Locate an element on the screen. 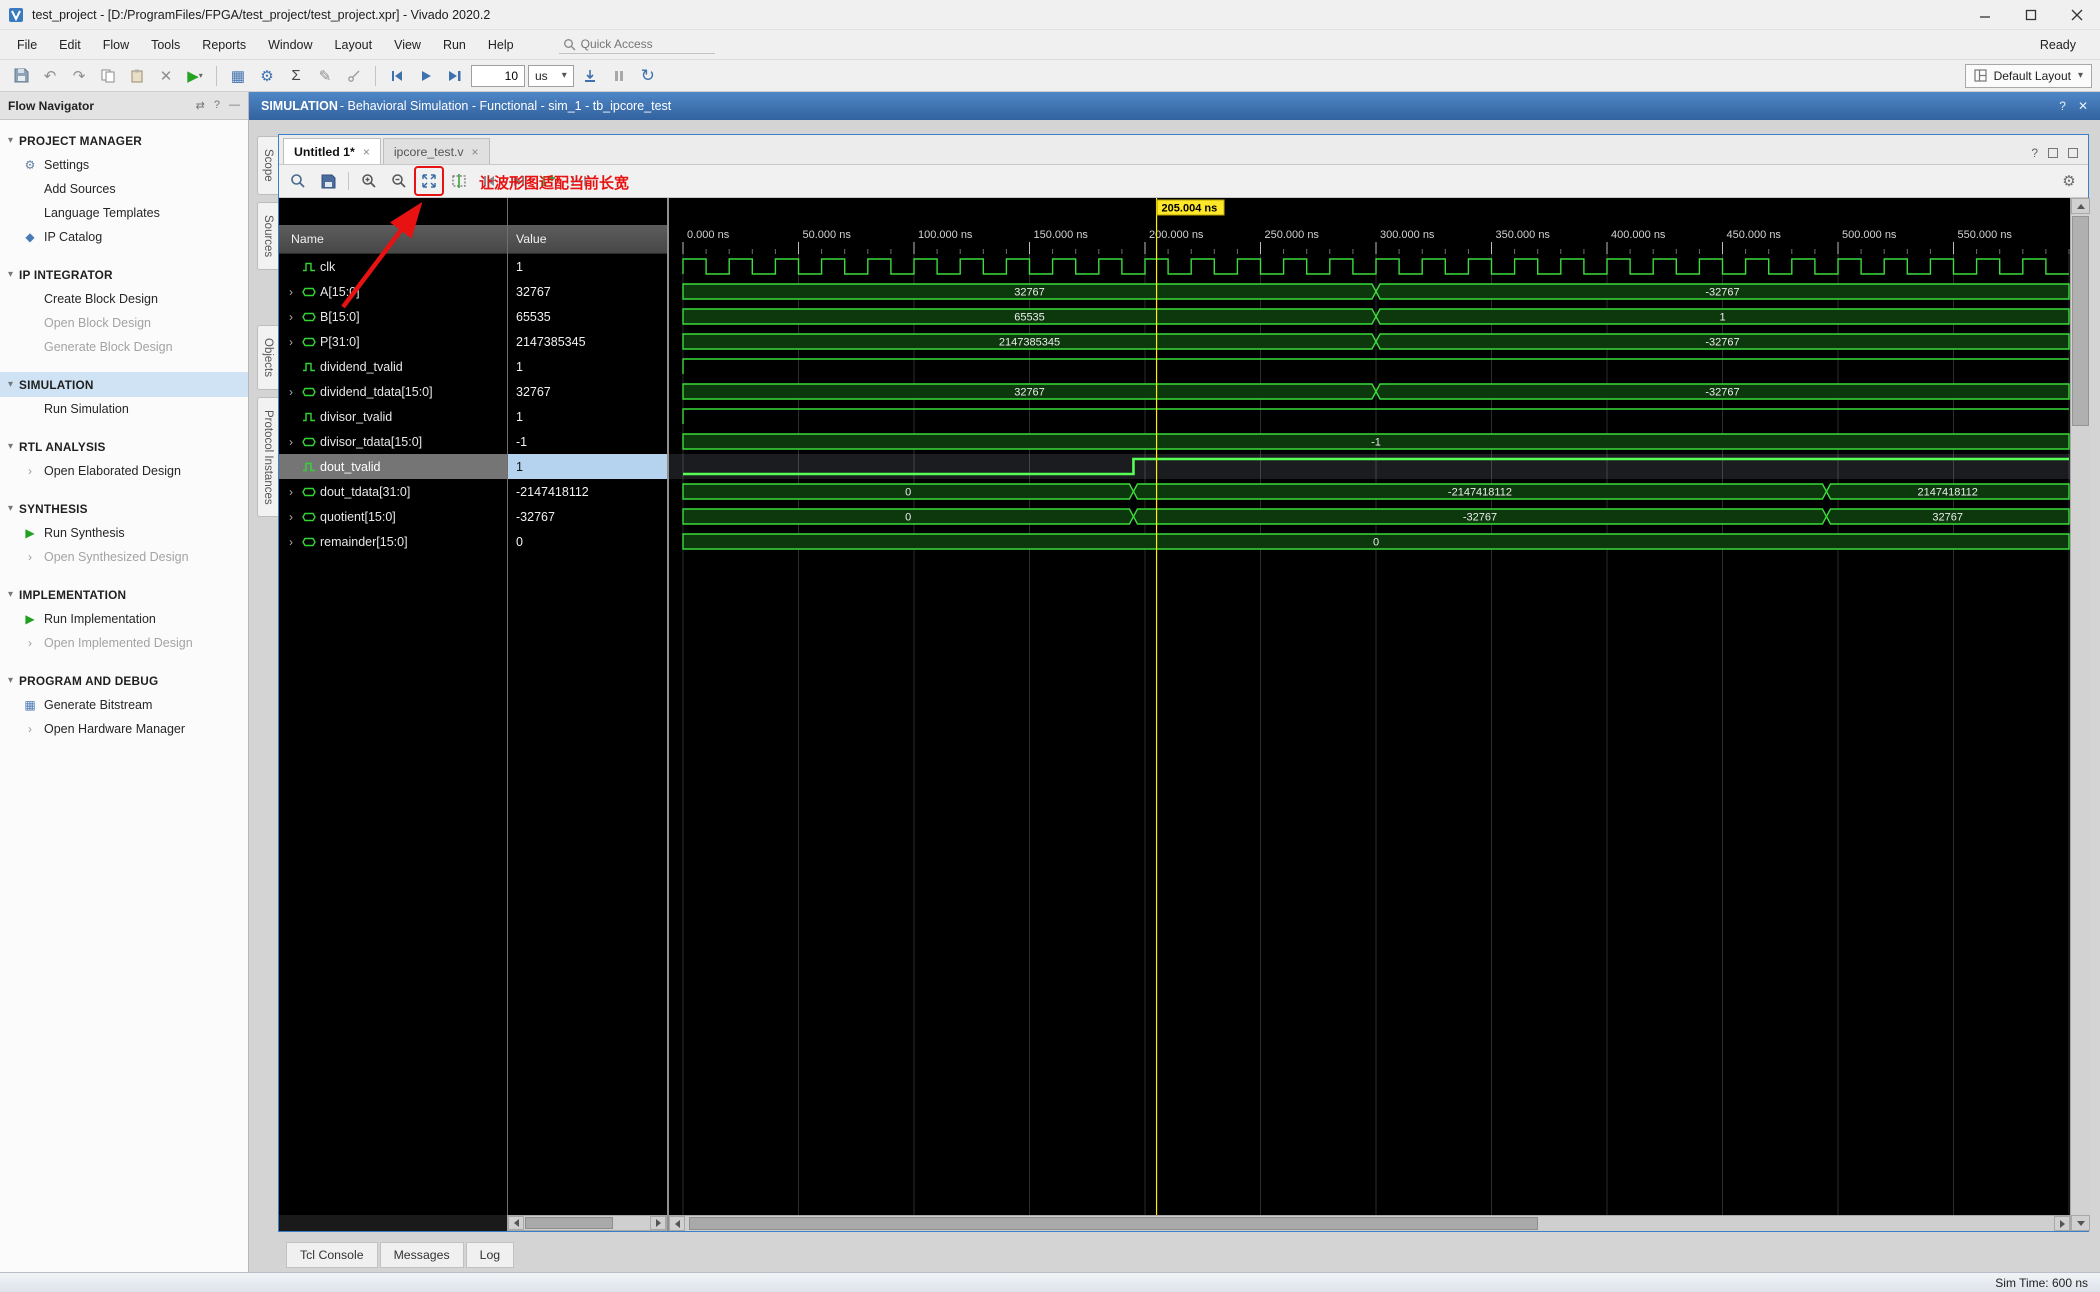 The height and width of the screenshot is (1292, 2100). signal-name-divisor-tdata-15-0: › divisor_tdata[15:0] is located at coordinates (393, 441).